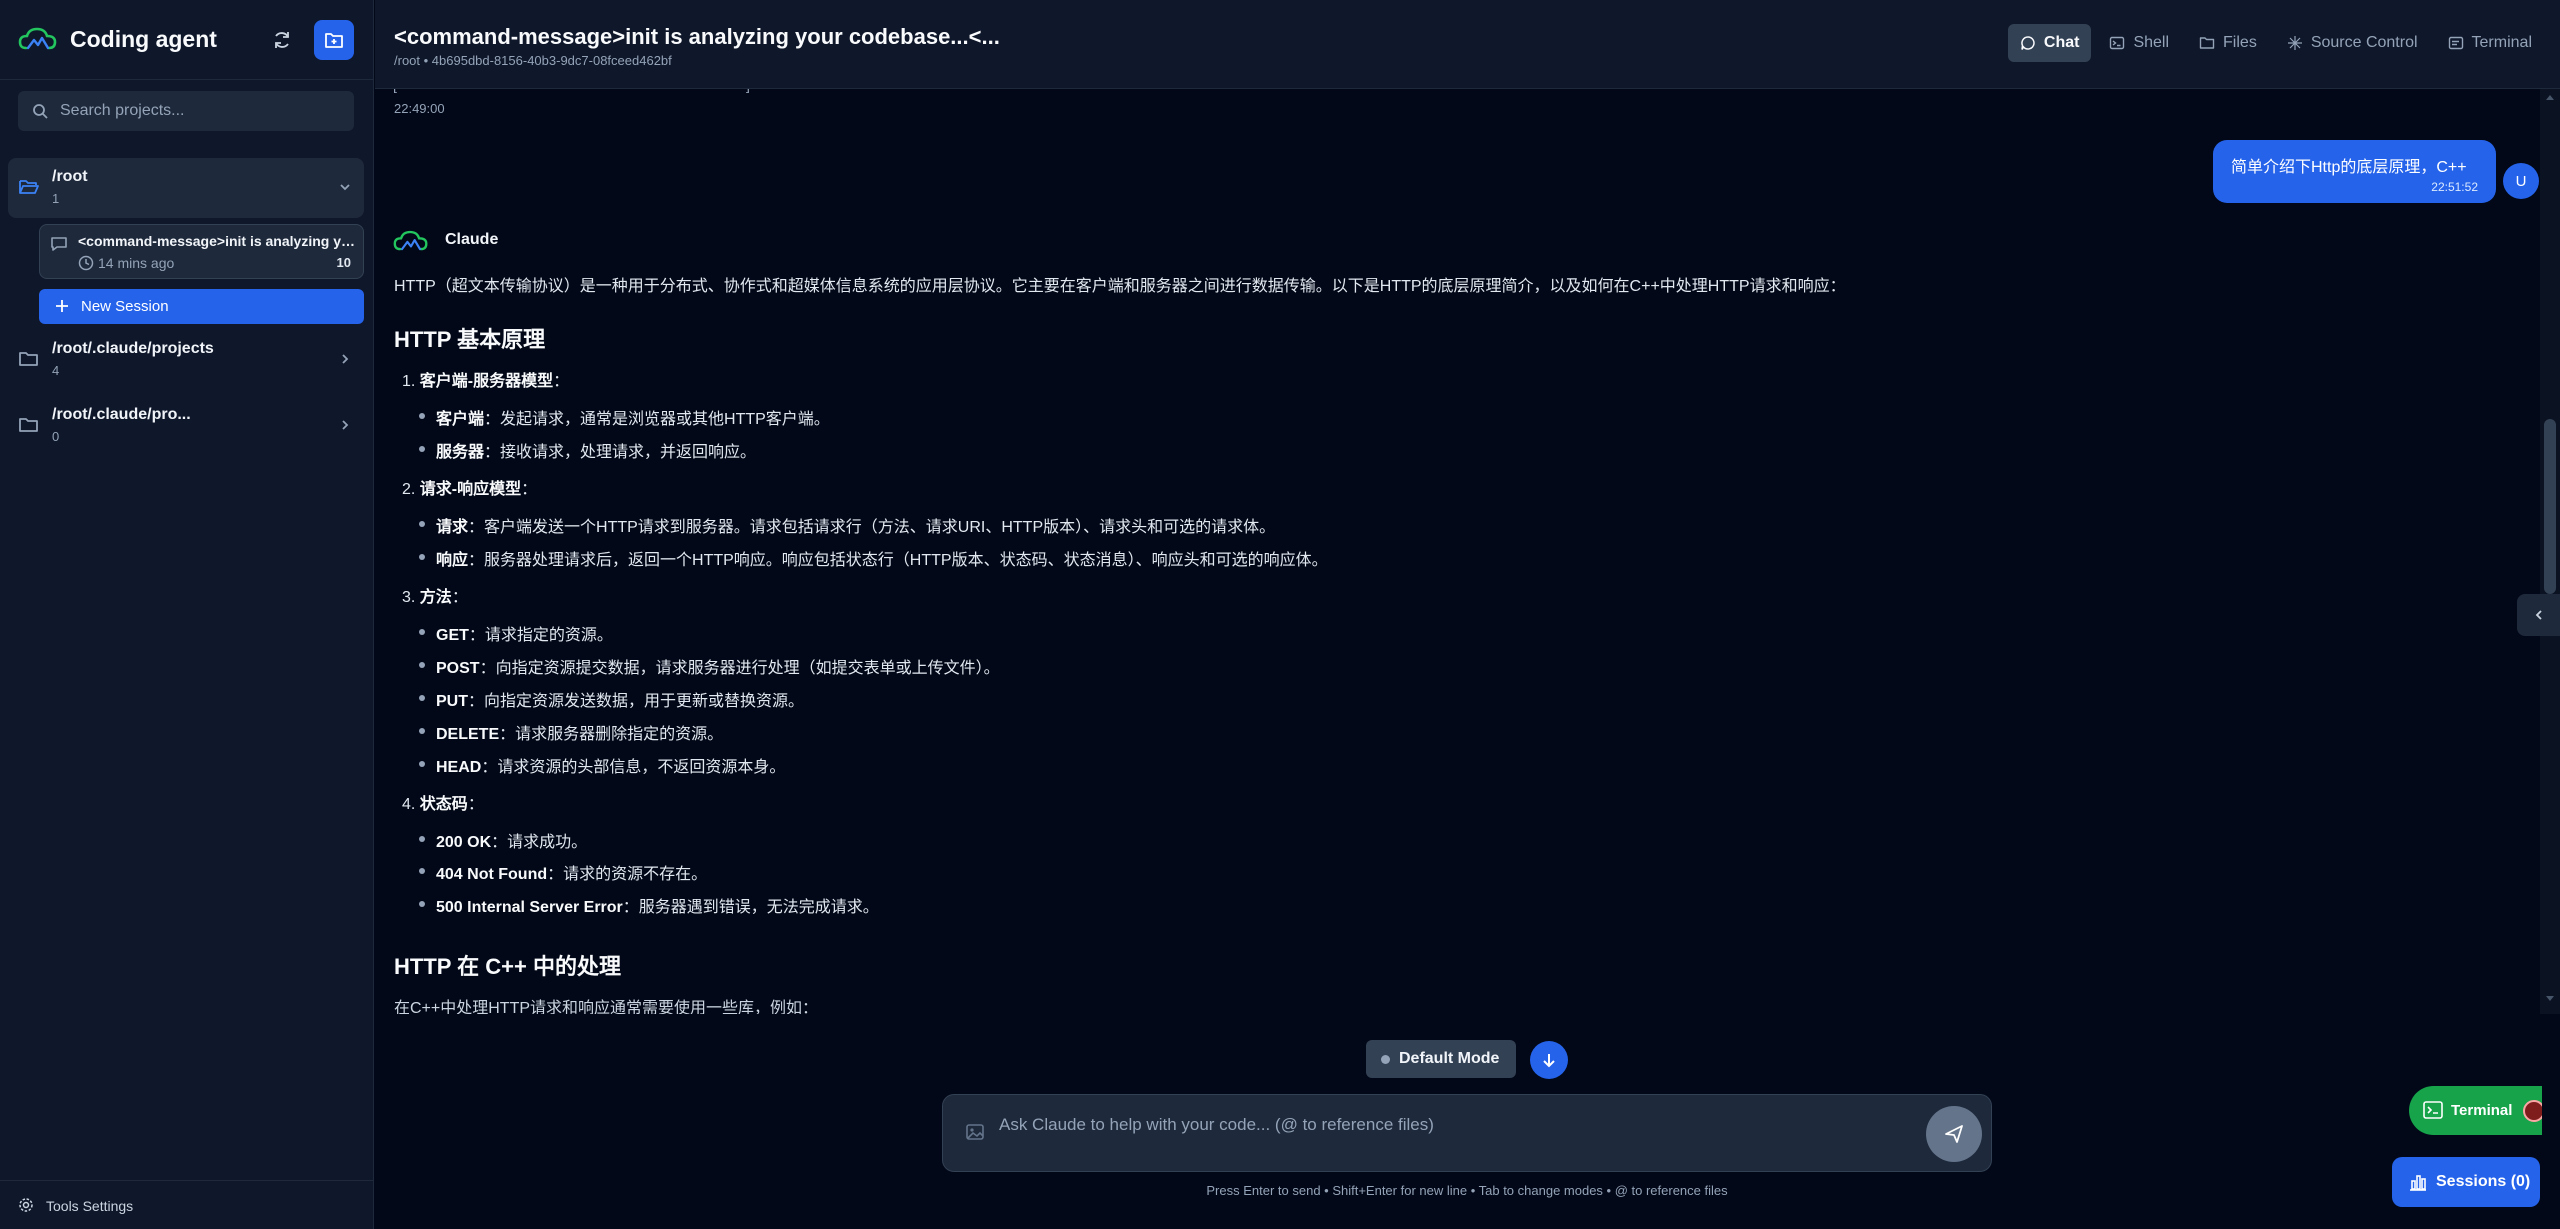 The width and height of the screenshot is (2560, 1229). Describe the element at coordinates (562, 872) in the screenshot. I see `list-item: 404 Not Found：请求的资源不存在。` at that location.